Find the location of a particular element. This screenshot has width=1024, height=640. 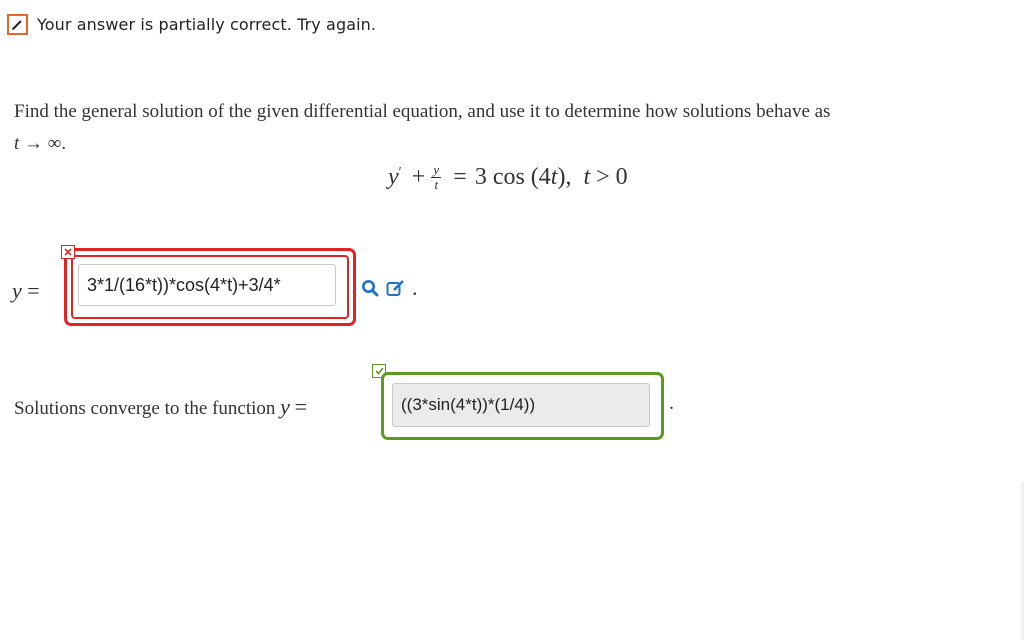

eq-prime: ′ is located at coordinates (400, 172).